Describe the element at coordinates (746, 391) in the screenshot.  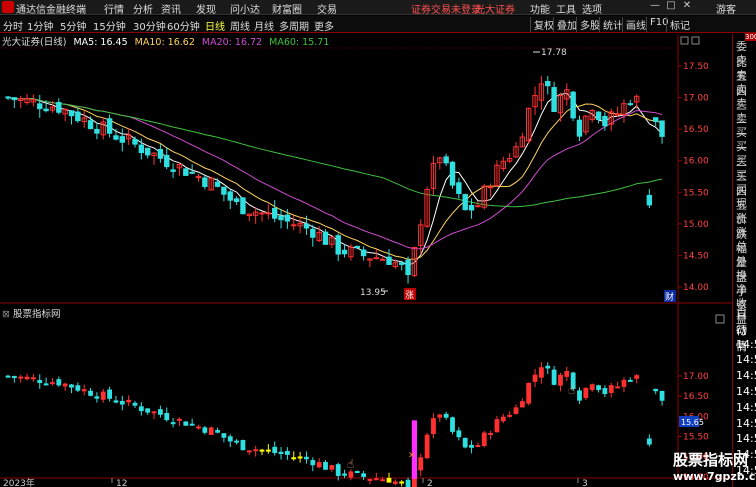
I see `tick-label-5: 14:5` at that location.